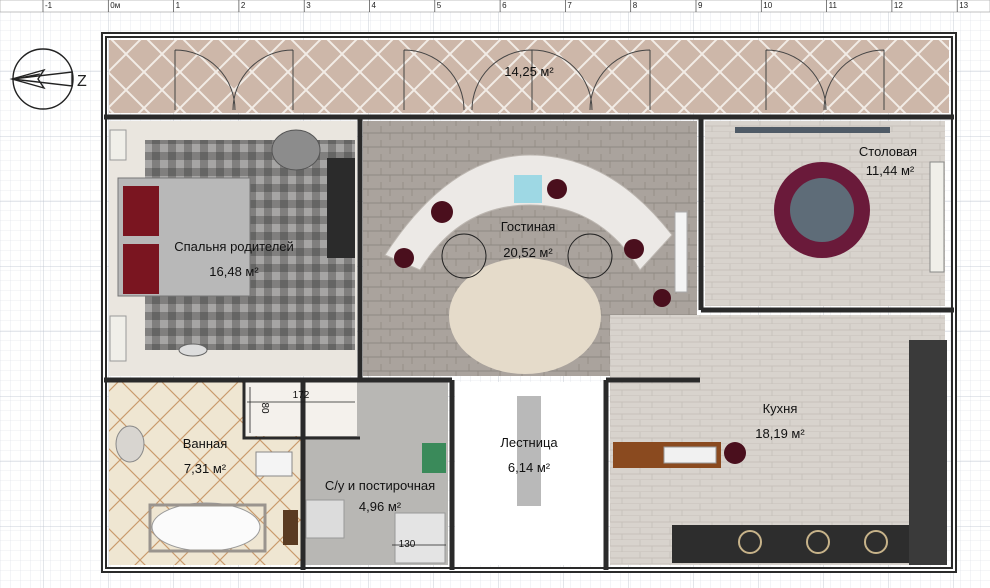 This screenshot has width=990, height=588. I want to click on coffee-table, so click(528, 189).